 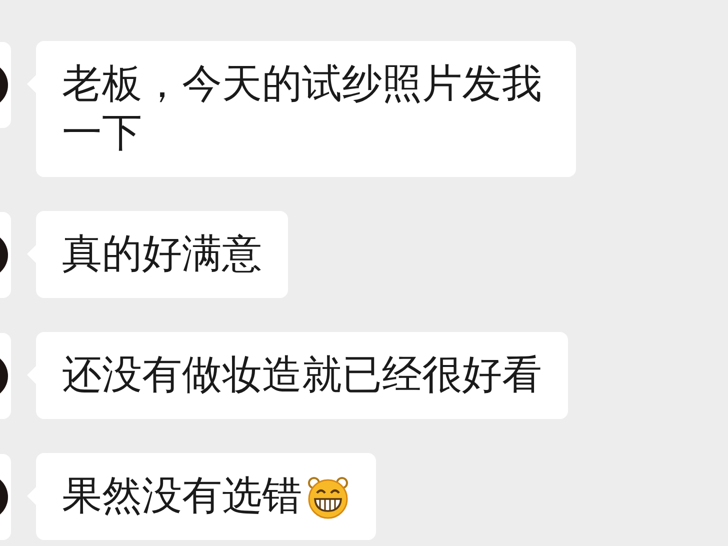 What do you see at coordinates (302, 375) in the screenshot?
I see `message-text: 还没有做妆造就已经很好看` at bounding box center [302, 375].